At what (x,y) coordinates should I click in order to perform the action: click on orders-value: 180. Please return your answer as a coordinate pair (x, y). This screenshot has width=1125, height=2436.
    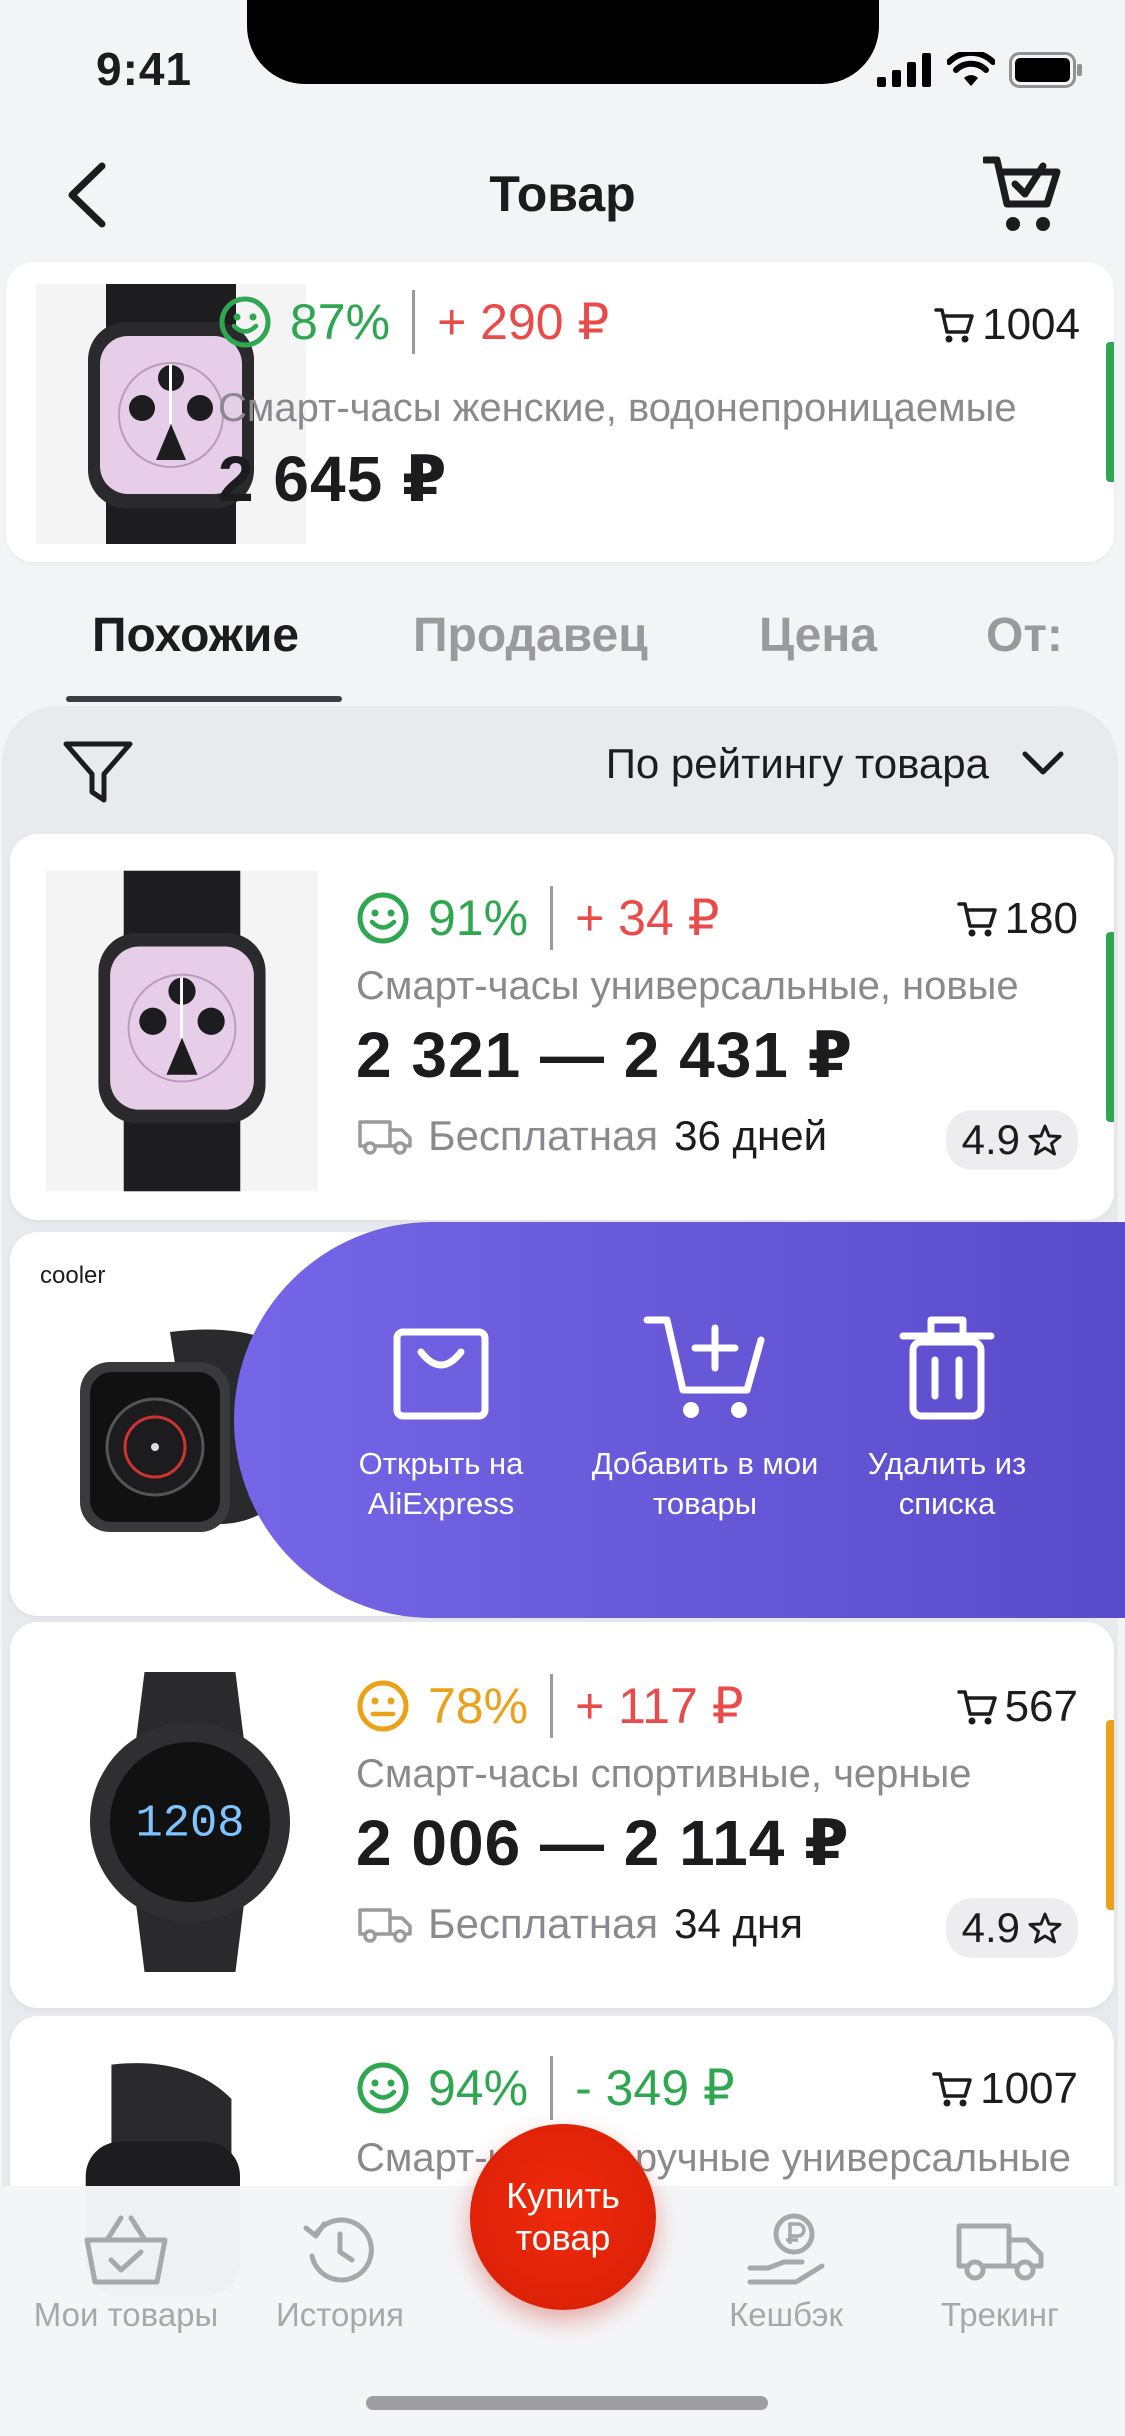
    Looking at the image, I should click on (1041, 918).